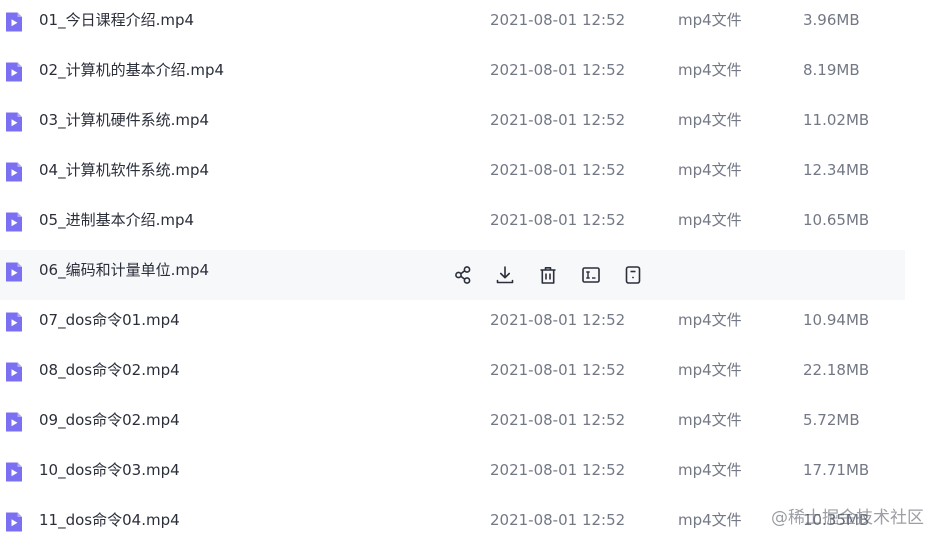 This screenshot has height=550, width=942. I want to click on file-row-hovered: 06_编码和计量单位.mp4, so click(452, 275).